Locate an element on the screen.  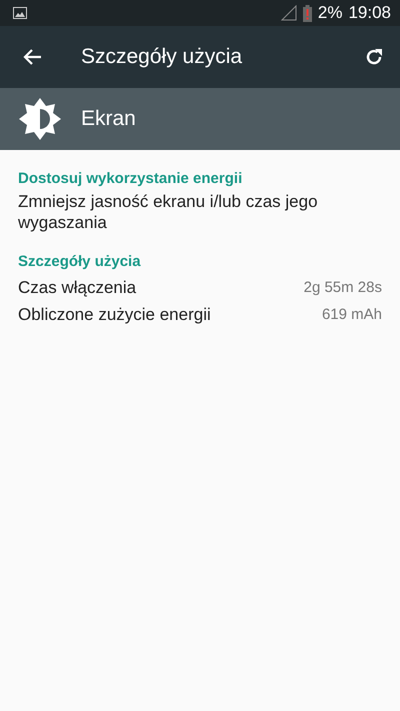
app-name: Ekran is located at coordinates (108, 119).